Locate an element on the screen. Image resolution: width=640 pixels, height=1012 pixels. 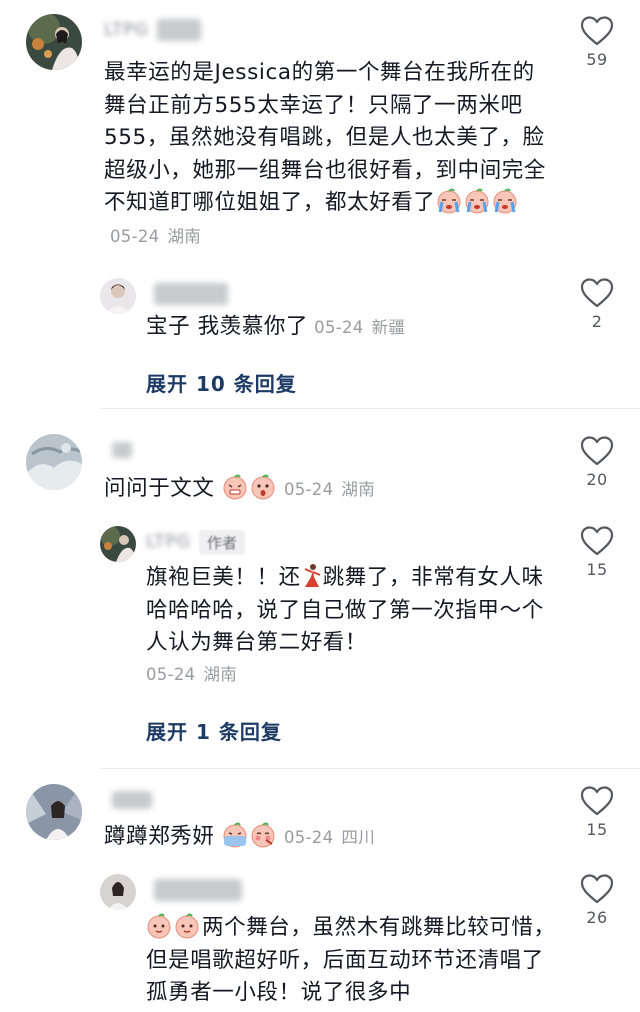
reply-location: 湖南 is located at coordinates (220, 674).